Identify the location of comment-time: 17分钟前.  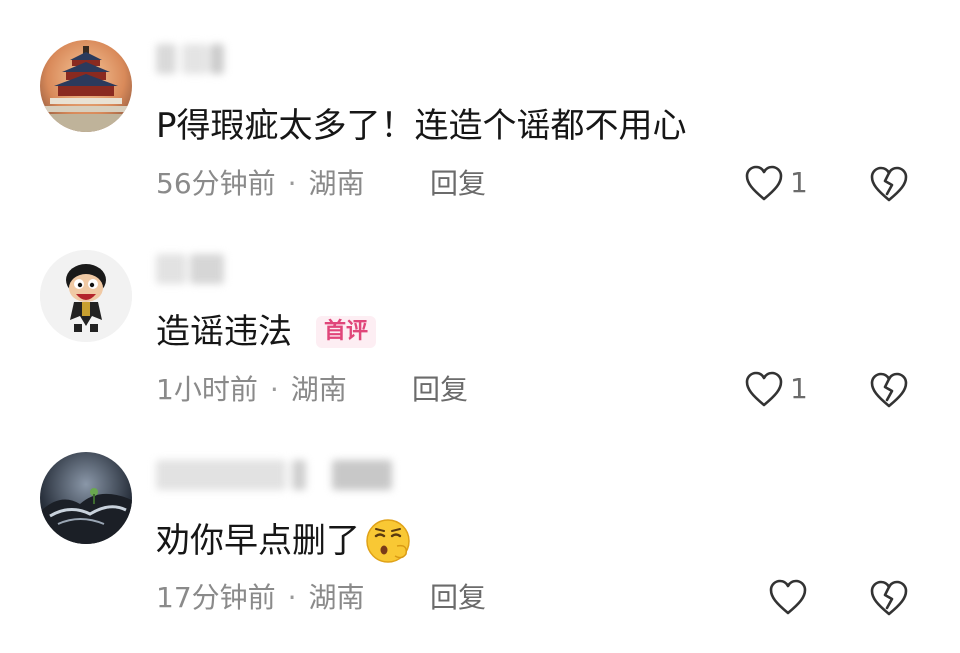
(216, 597).